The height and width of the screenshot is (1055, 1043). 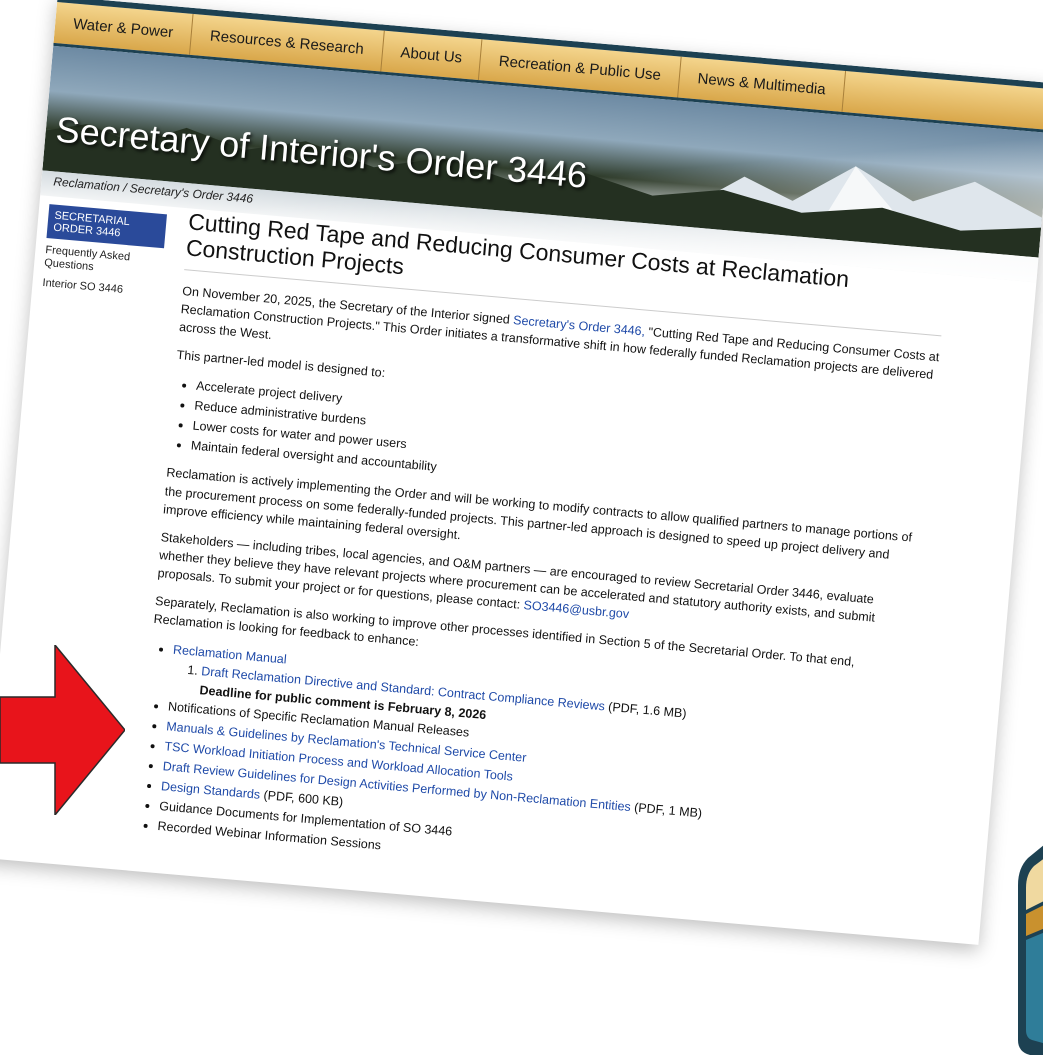 I want to click on red-arrow-icon, so click(x=62, y=730).